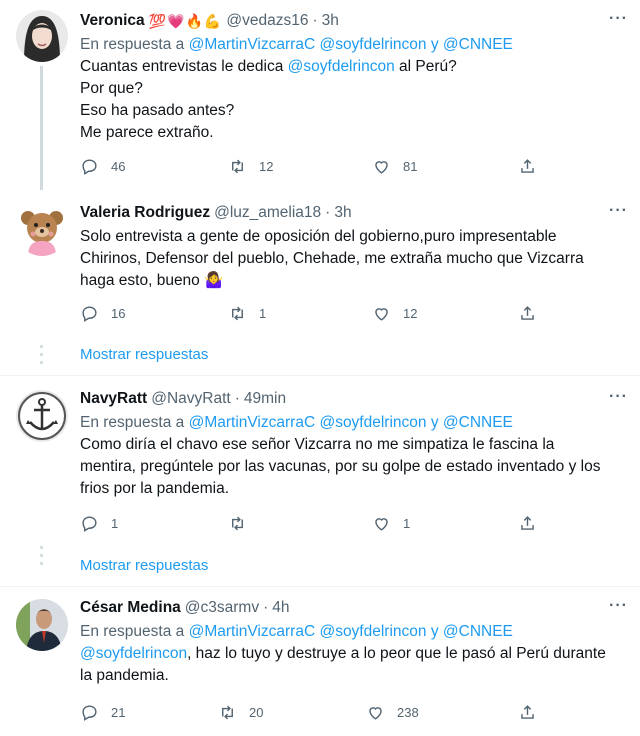  Describe the element at coordinates (354, 21) in the screenshot. I see `tweet-header: Veronica 💯💗🔥💪 @vedazs16 · 3h` at that location.